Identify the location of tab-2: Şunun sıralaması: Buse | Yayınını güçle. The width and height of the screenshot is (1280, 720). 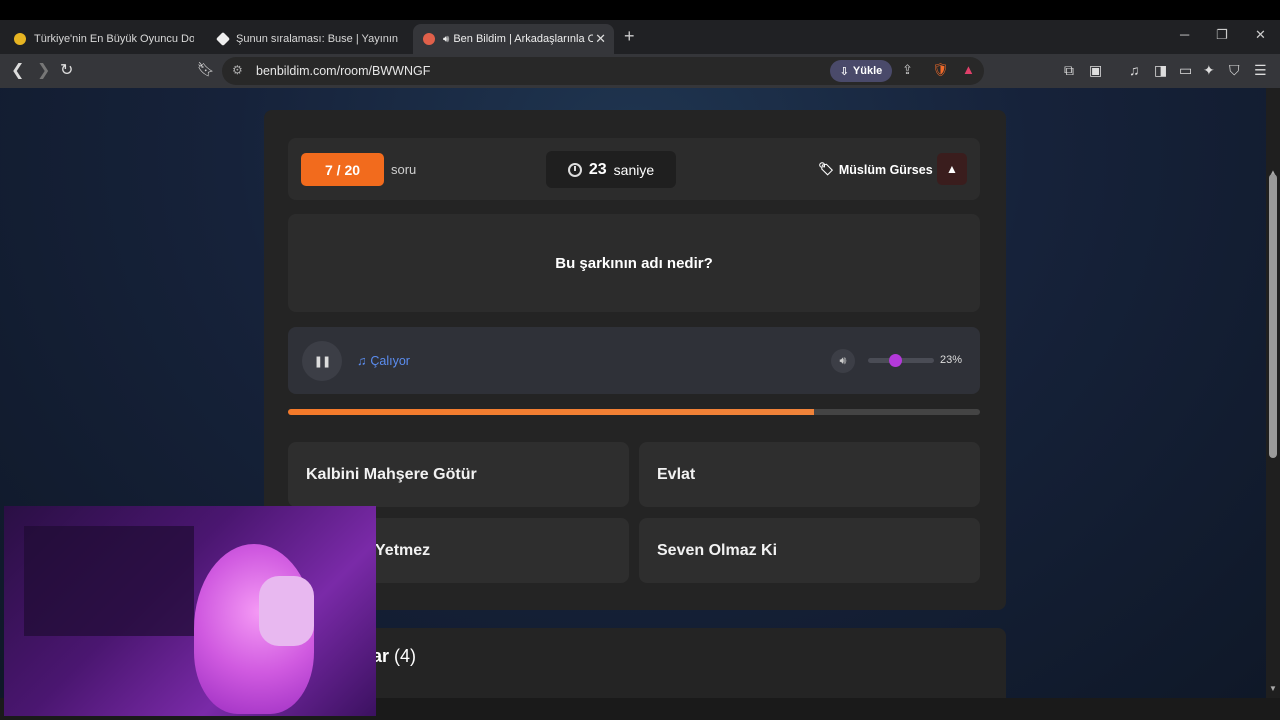
(308, 39).